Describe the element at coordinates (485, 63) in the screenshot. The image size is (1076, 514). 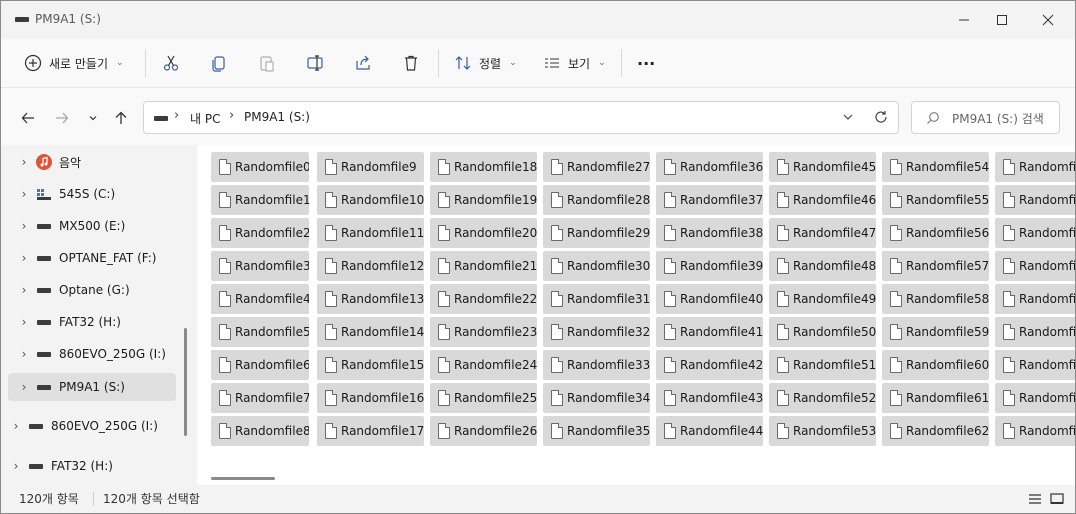
I see `sort-button: 정렬 ⌄` at that location.